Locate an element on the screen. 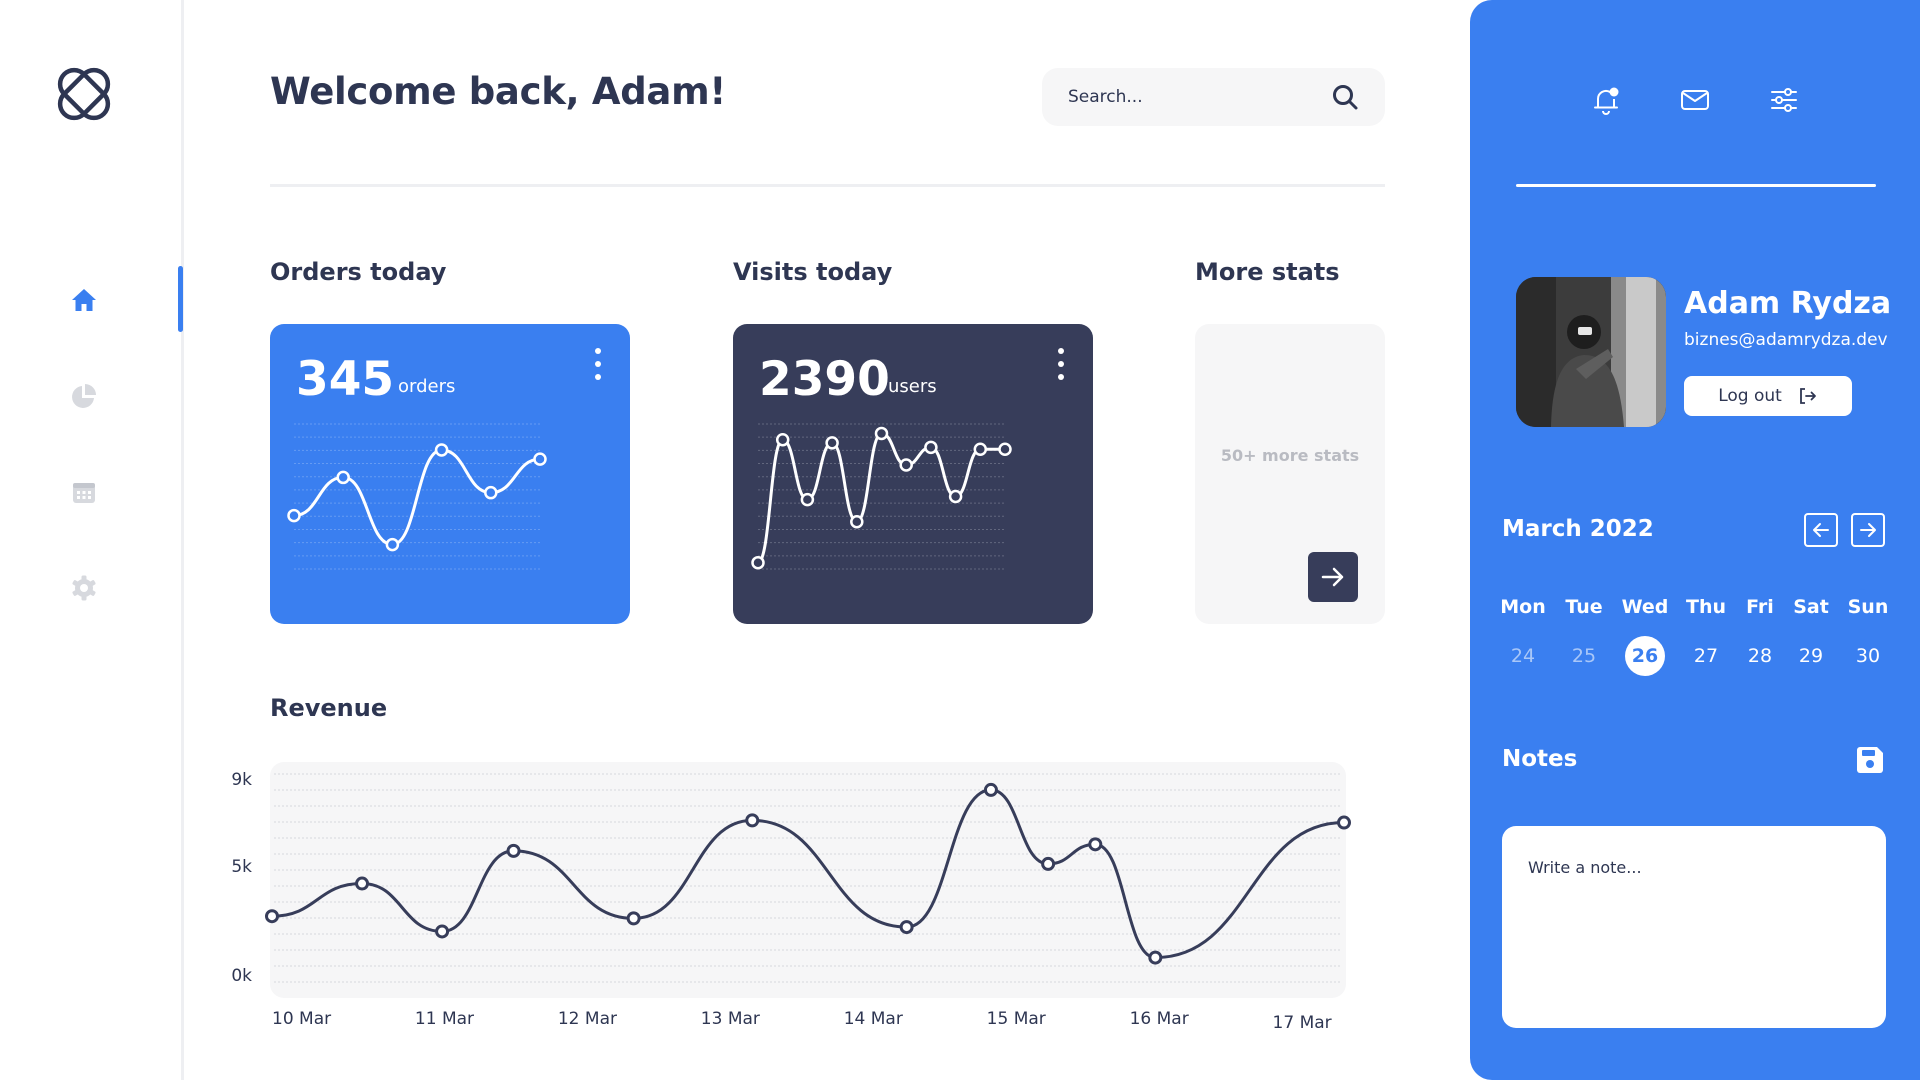 This screenshot has width=1920, height=1080. calendar-day: 29 is located at coordinates (1811, 656).